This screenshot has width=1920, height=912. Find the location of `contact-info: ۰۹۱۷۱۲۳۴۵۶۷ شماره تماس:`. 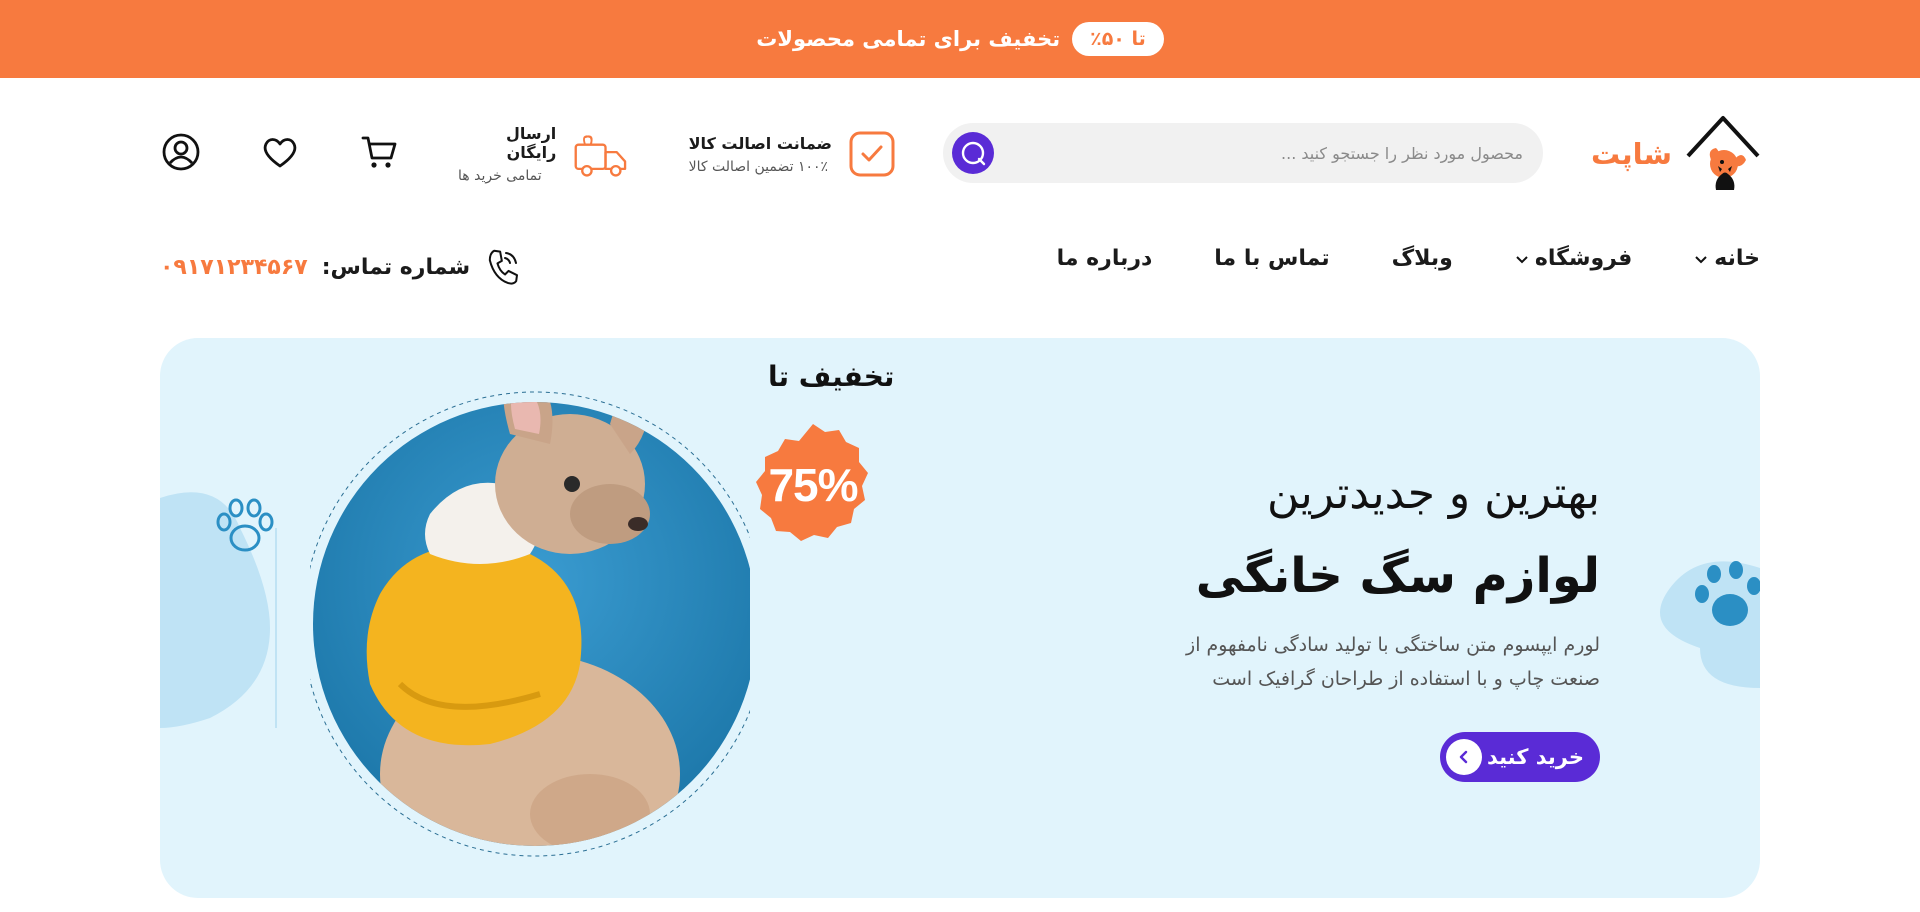

contact-info: ۰۹۱۷۱۲۳۴۵۶۷ شماره تماس: is located at coordinates (340, 267).